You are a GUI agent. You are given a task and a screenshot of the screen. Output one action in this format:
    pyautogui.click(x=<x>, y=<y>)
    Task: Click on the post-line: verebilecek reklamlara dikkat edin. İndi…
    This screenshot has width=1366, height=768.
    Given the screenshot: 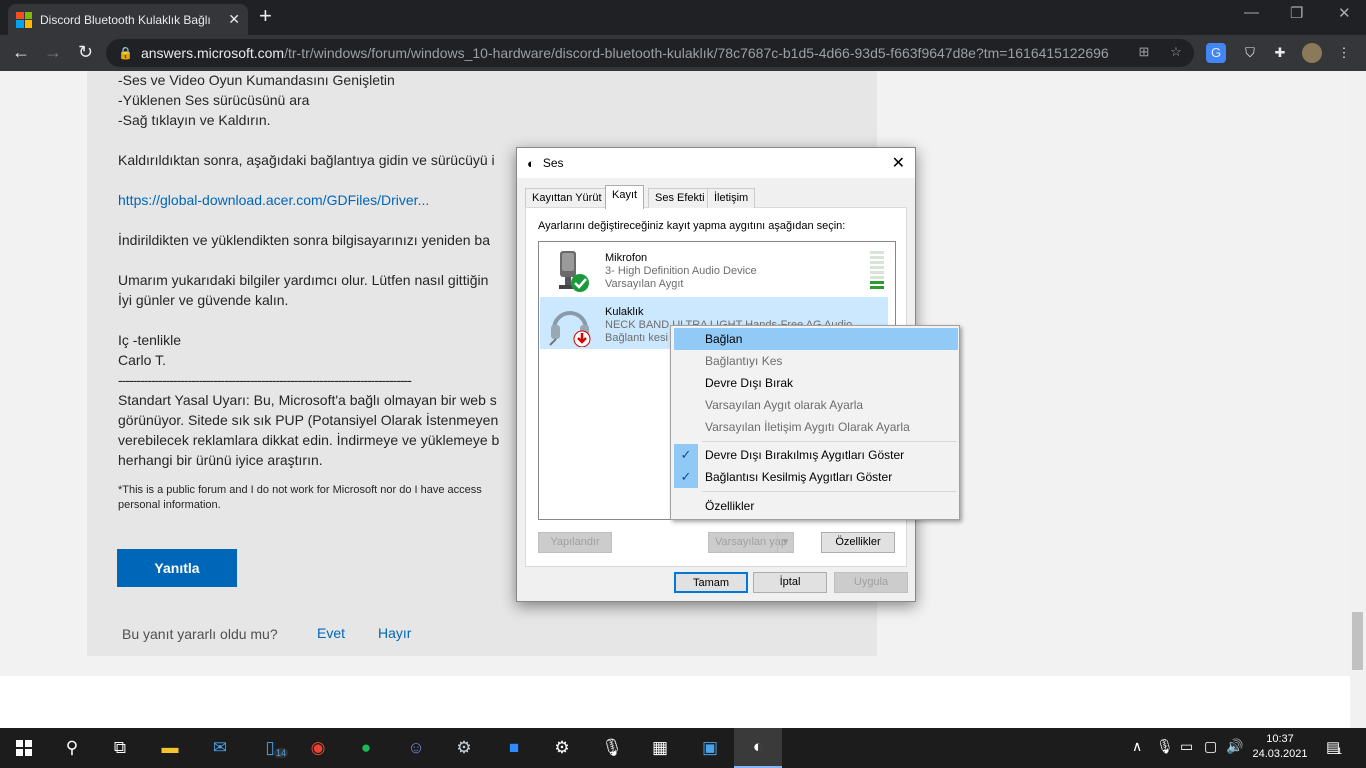 What is the action you would take?
    pyautogui.click(x=309, y=440)
    